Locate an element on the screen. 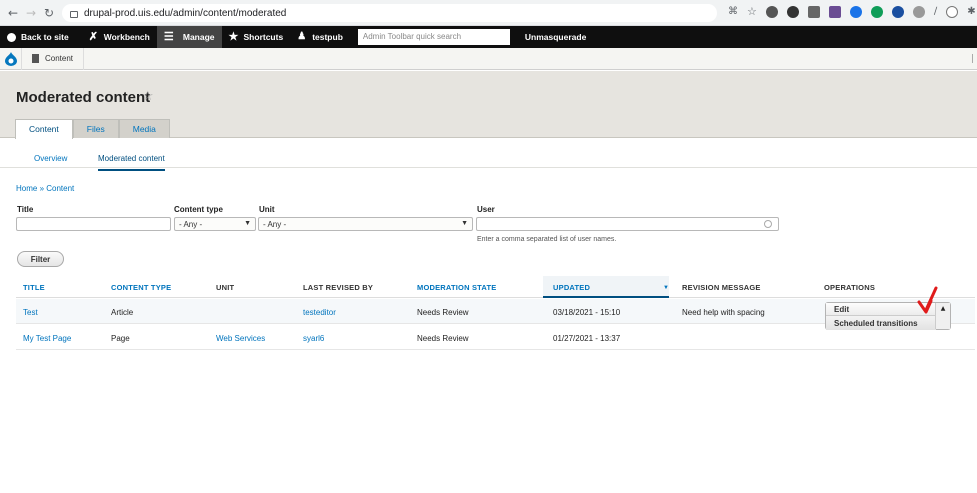 This screenshot has height=493, width=977. user-link: ♟ testpub is located at coordinates (320, 37).